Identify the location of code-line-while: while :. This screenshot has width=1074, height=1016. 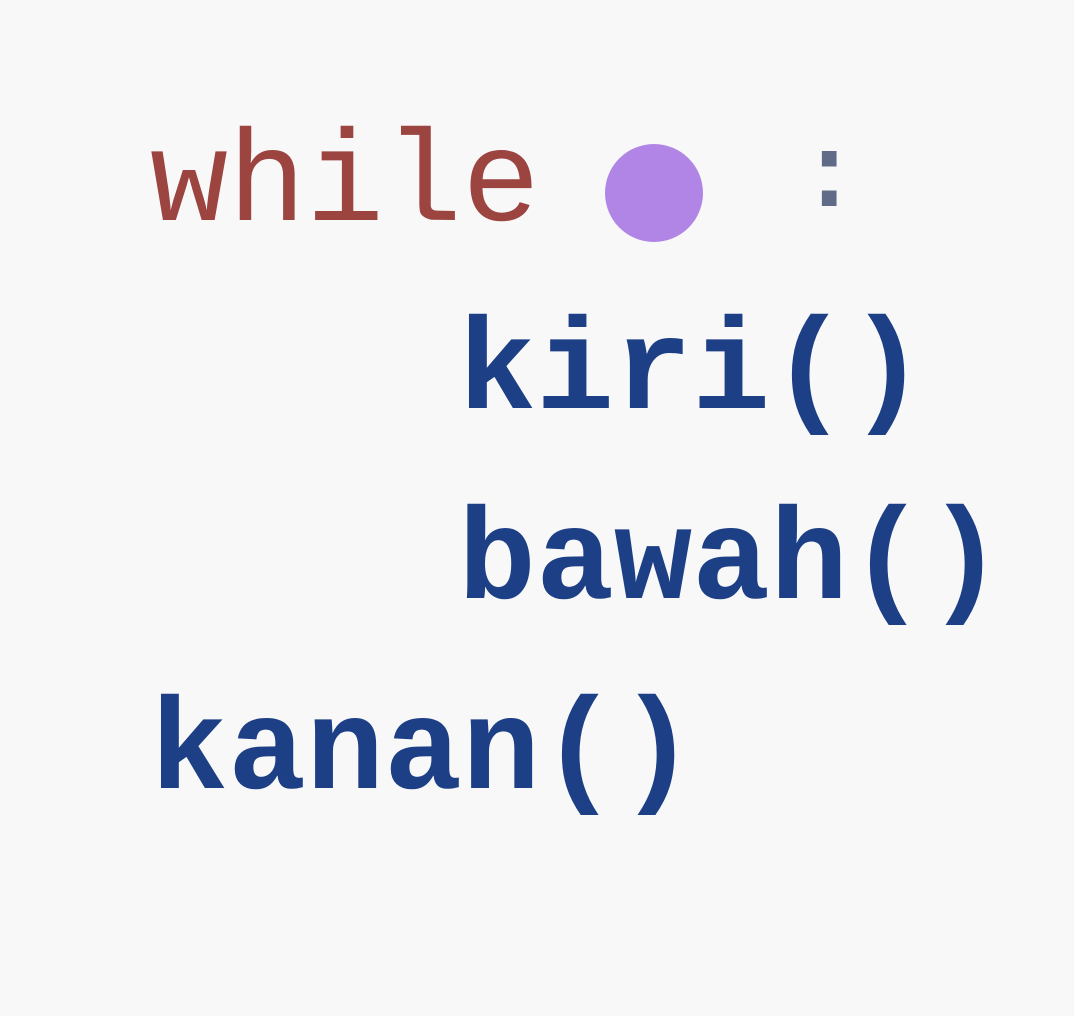
(505, 186).